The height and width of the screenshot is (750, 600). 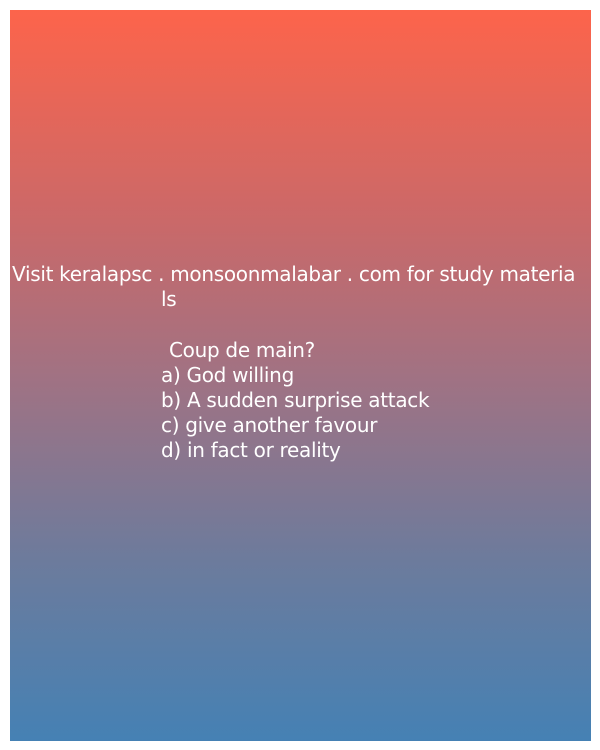 I want to click on option-c: c) give another favour, so click(x=269, y=425).